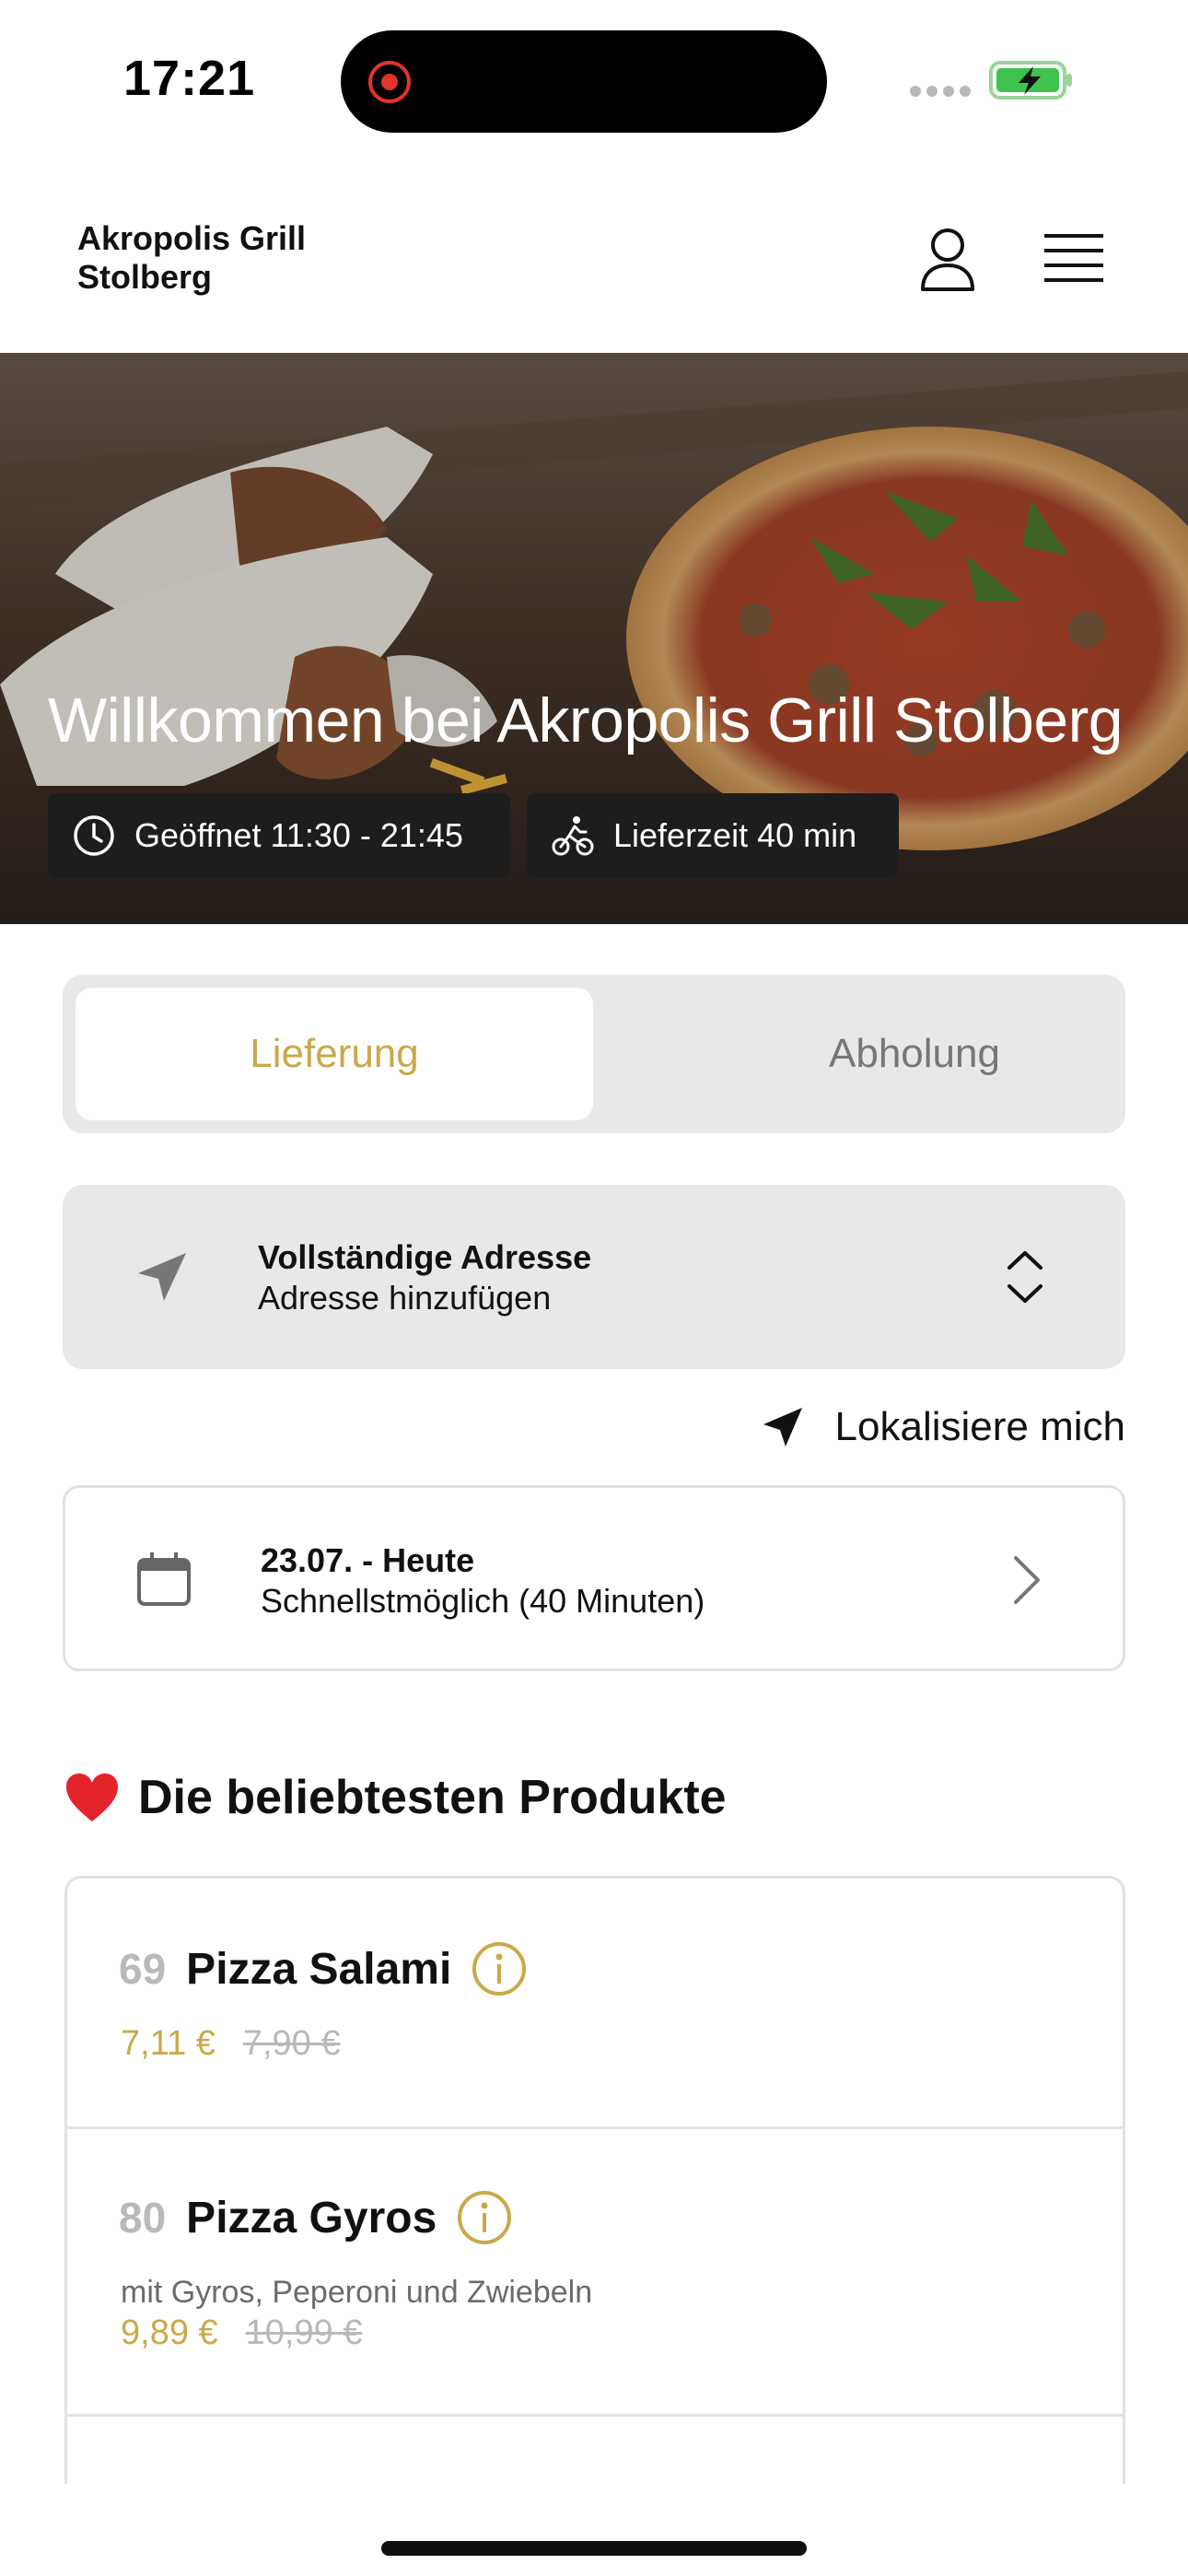 The height and width of the screenshot is (2576, 1188). What do you see at coordinates (594, 1277) in the screenshot?
I see `address-selector: Vollständige Adresse Adresse hinzufügen` at bounding box center [594, 1277].